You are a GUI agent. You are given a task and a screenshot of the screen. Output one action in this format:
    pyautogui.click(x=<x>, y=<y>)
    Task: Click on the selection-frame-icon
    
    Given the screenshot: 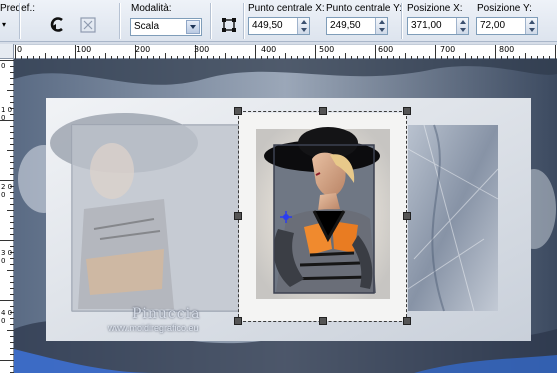 What is the action you would take?
    pyautogui.click(x=229, y=25)
    